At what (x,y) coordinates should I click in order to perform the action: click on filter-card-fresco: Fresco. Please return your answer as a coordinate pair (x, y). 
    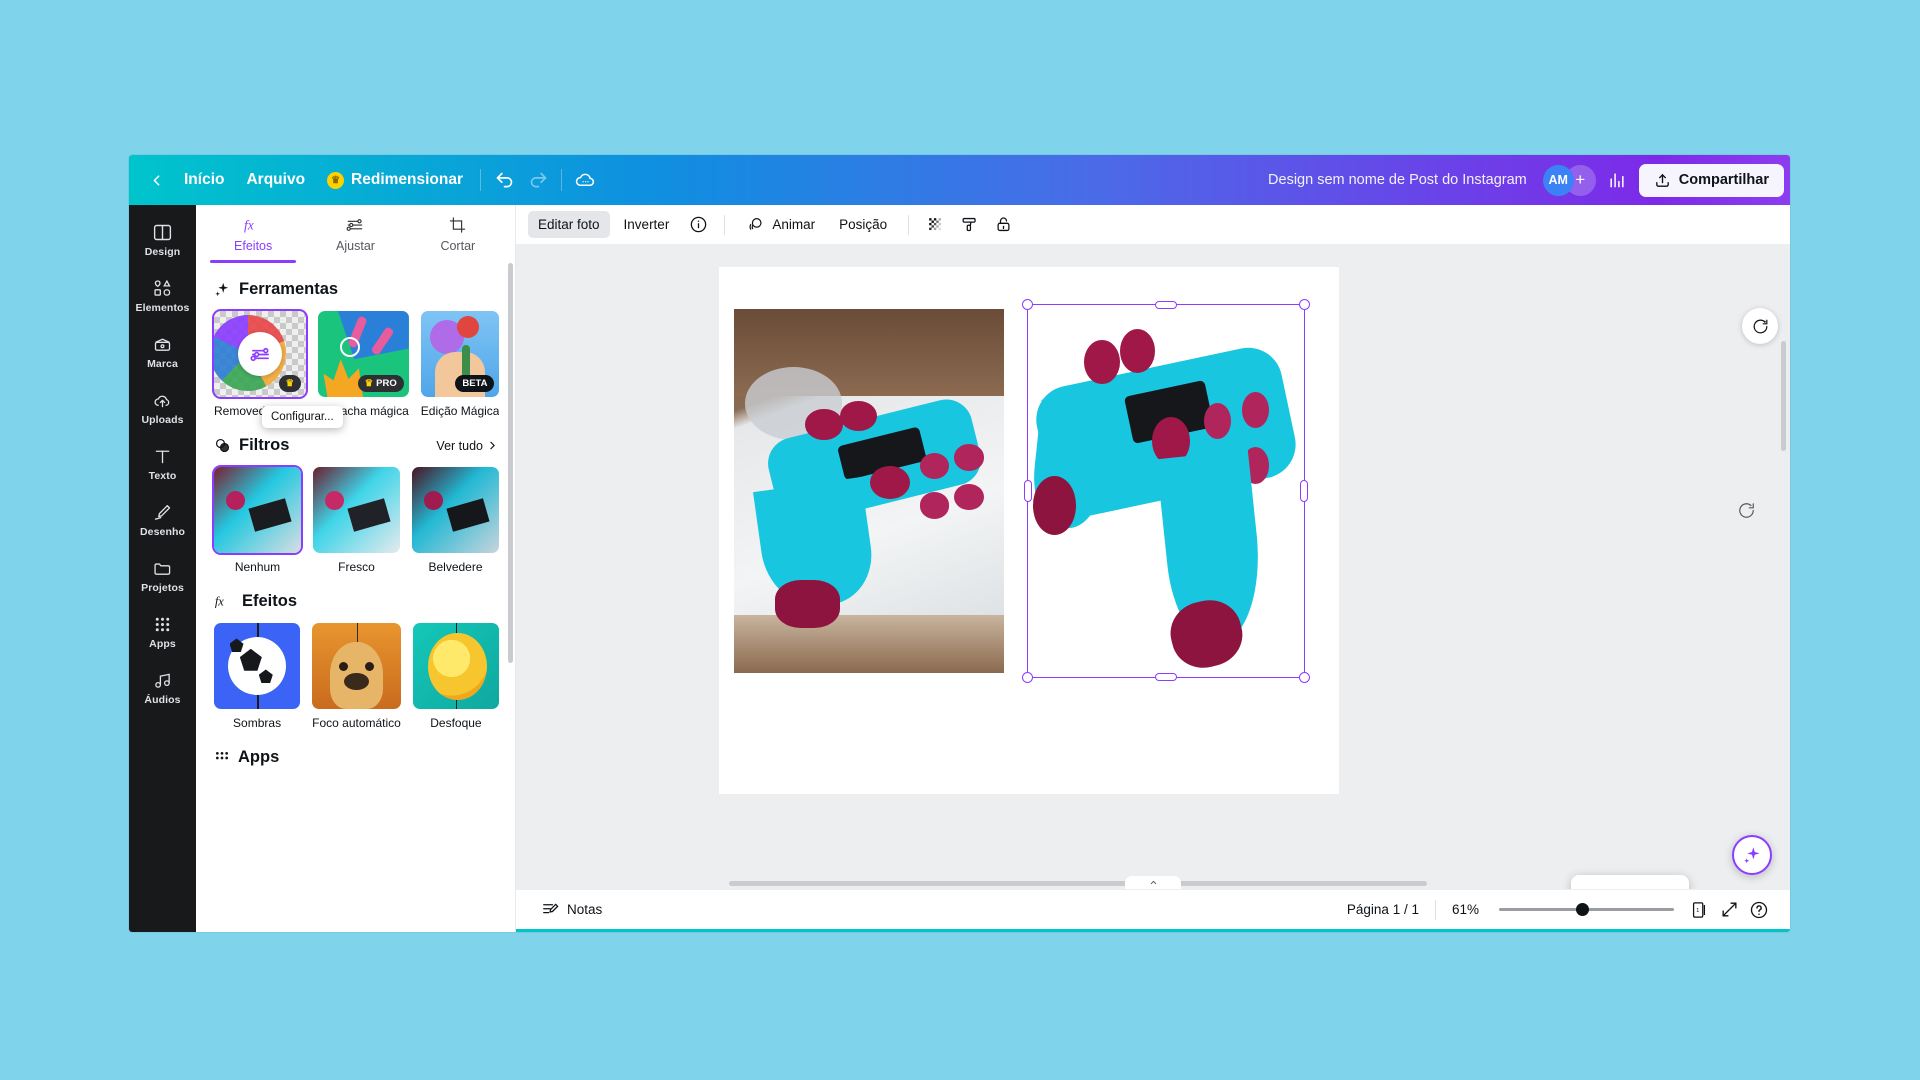
    Looking at the image, I should click on (356, 520).